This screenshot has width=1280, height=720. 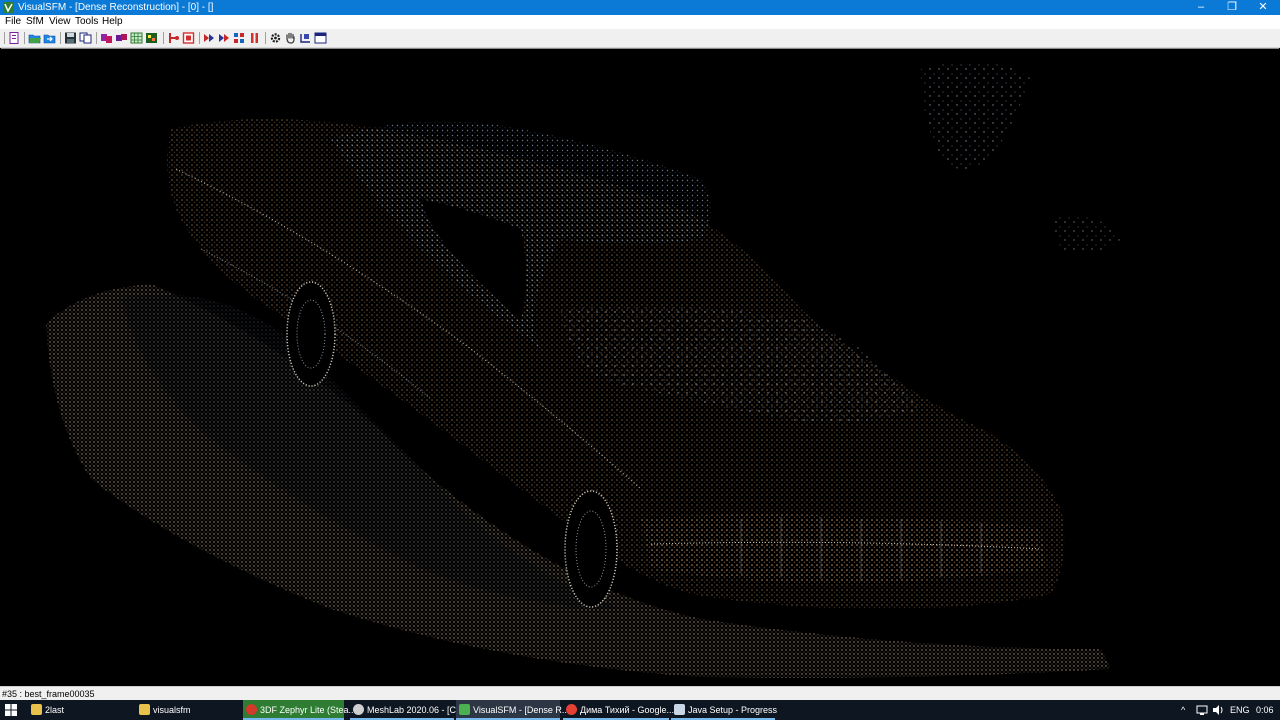 I want to click on dense-run-icon, so click(x=224, y=38).